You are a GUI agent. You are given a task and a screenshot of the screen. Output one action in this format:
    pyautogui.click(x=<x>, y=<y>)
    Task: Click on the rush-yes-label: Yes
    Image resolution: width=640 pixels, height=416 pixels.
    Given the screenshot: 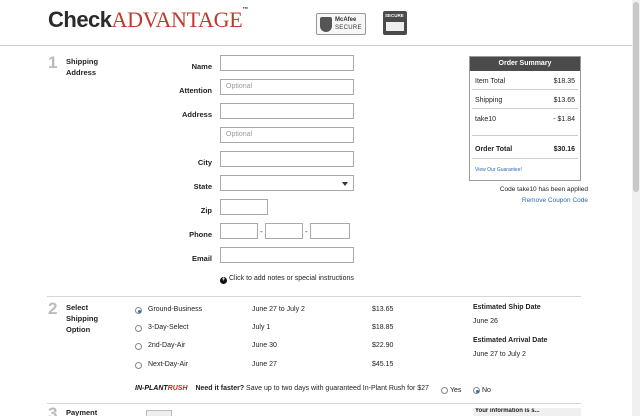 What is the action you would take?
    pyautogui.click(x=456, y=390)
    